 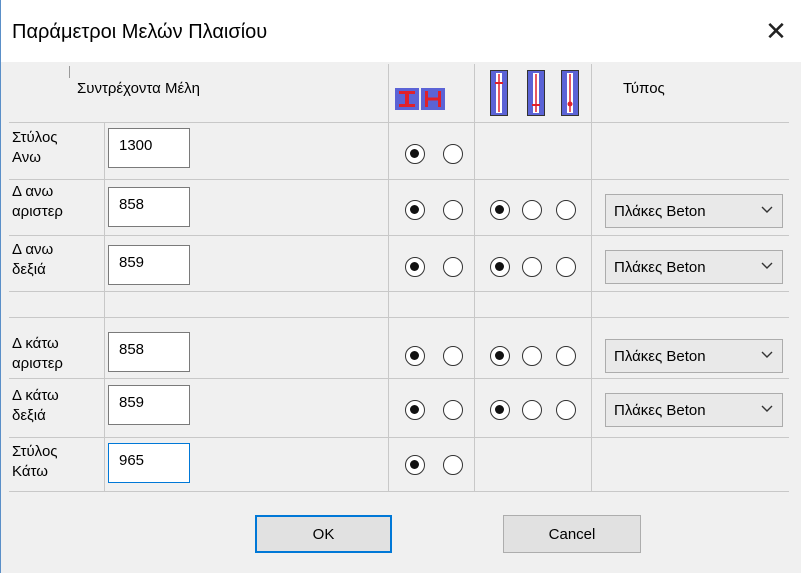 What do you see at coordinates (35, 148) in the screenshot?
I see `row-label-column-top: Στύλος Ανω` at bounding box center [35, 148].